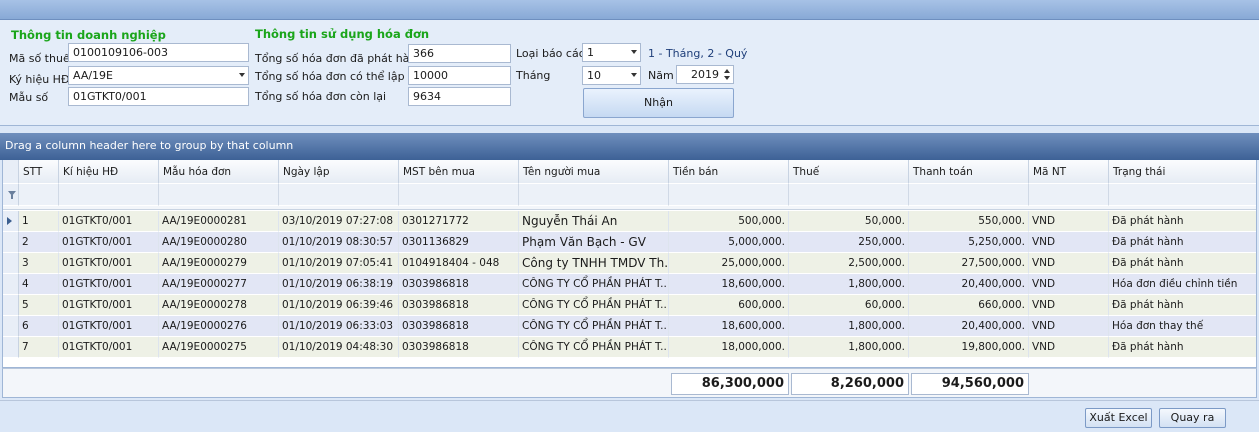 The width and height of the screenshot is (1259, 432). What do you see at coordinates (849, 305) in the screenshot?
I see `cell-tax: 60,000.` at bounding box center [849, 305].